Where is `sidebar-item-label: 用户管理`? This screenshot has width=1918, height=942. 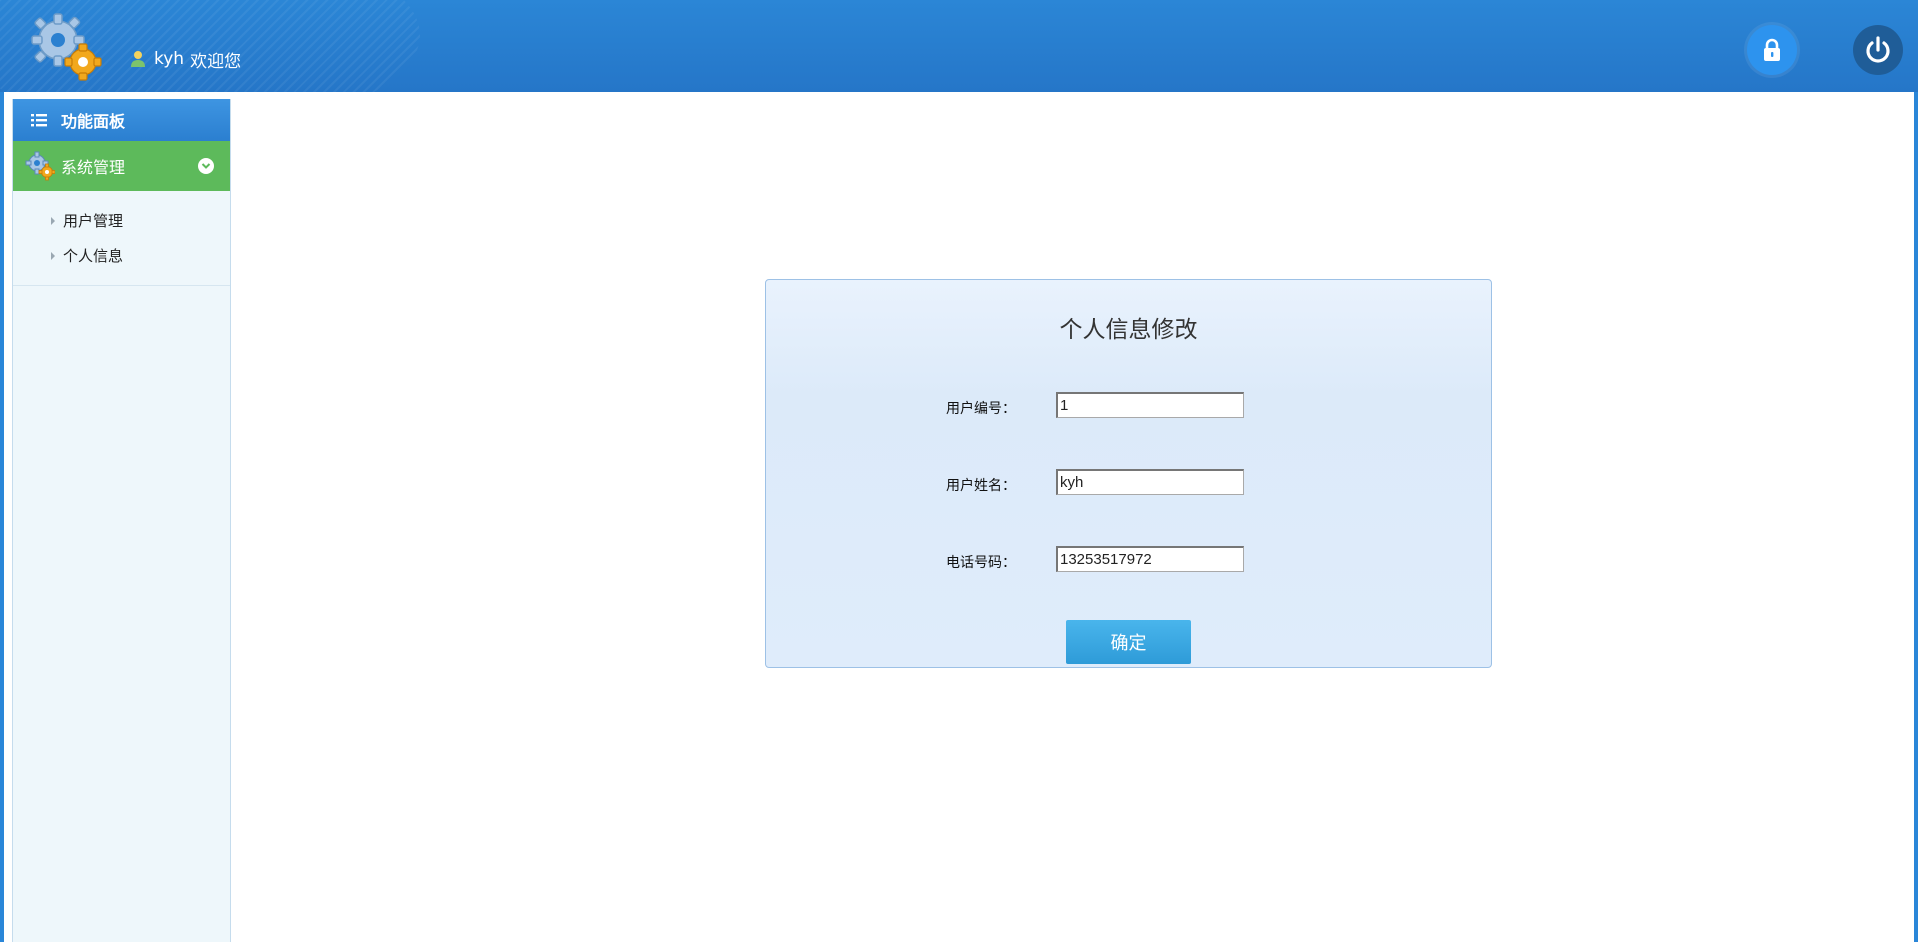
sidebar-item-label: 用户管理 is located at coordinates (93, 221).